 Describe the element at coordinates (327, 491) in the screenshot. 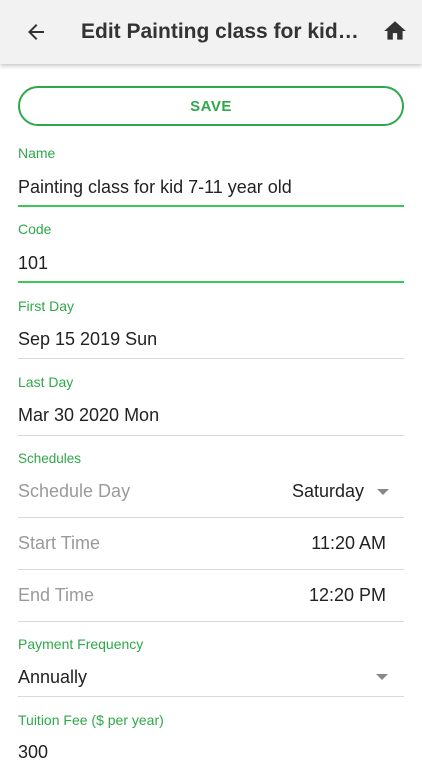

I see `schedule-day-value: Saturday` at that location.